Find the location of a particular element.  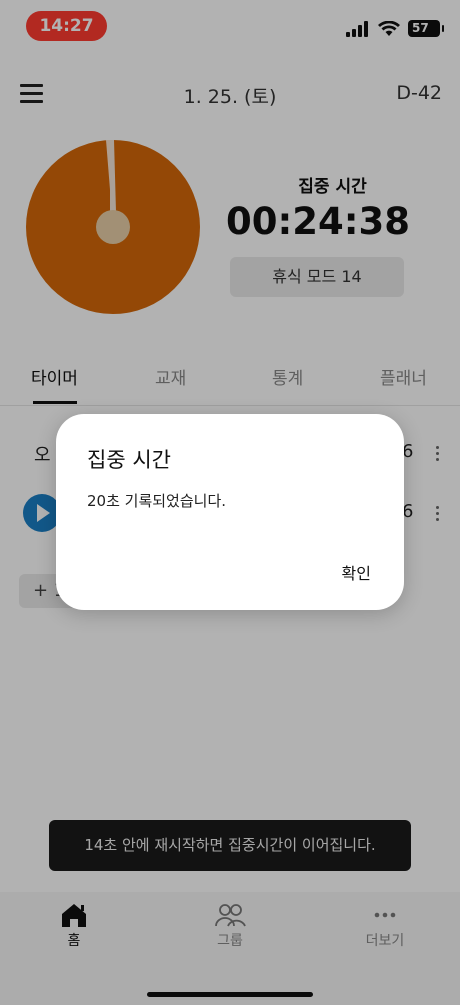

dialog-title: 집중 시간 is located at coordinates (129, 460).